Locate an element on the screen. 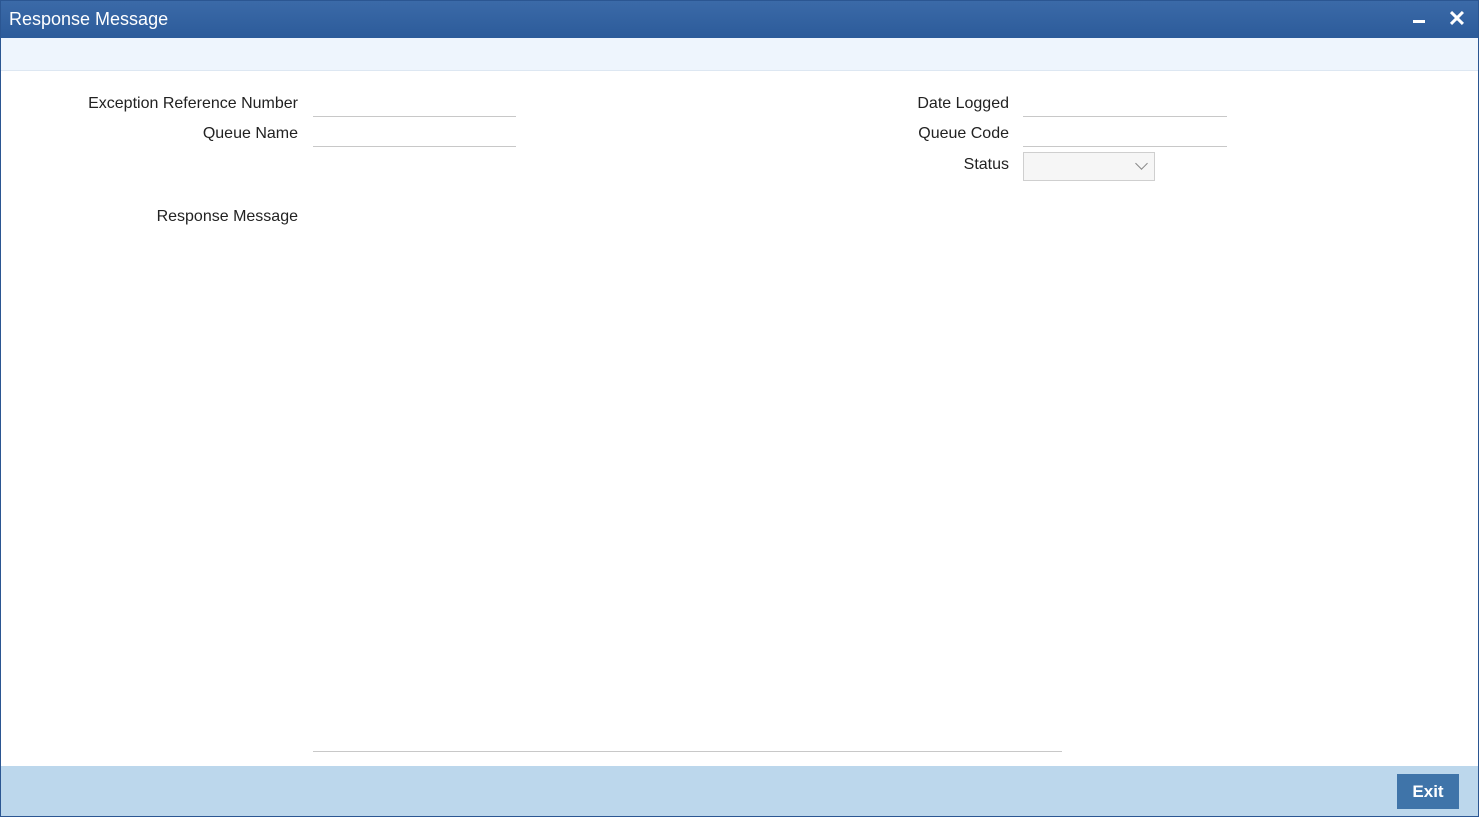 The width and height of the screenshot is (1479, 817). queue-name-field is located at coordinates (414, 134).